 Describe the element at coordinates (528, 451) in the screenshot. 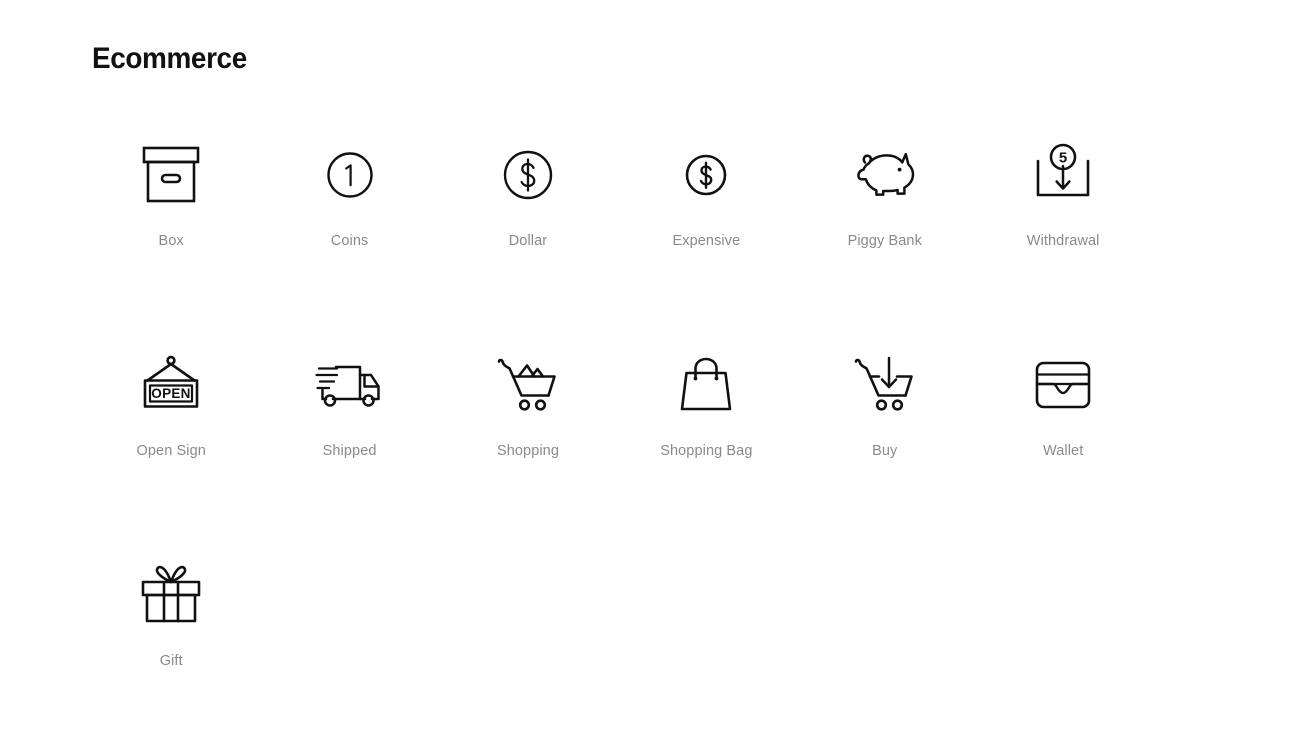

I see `icon-label: Shopping` at that location.